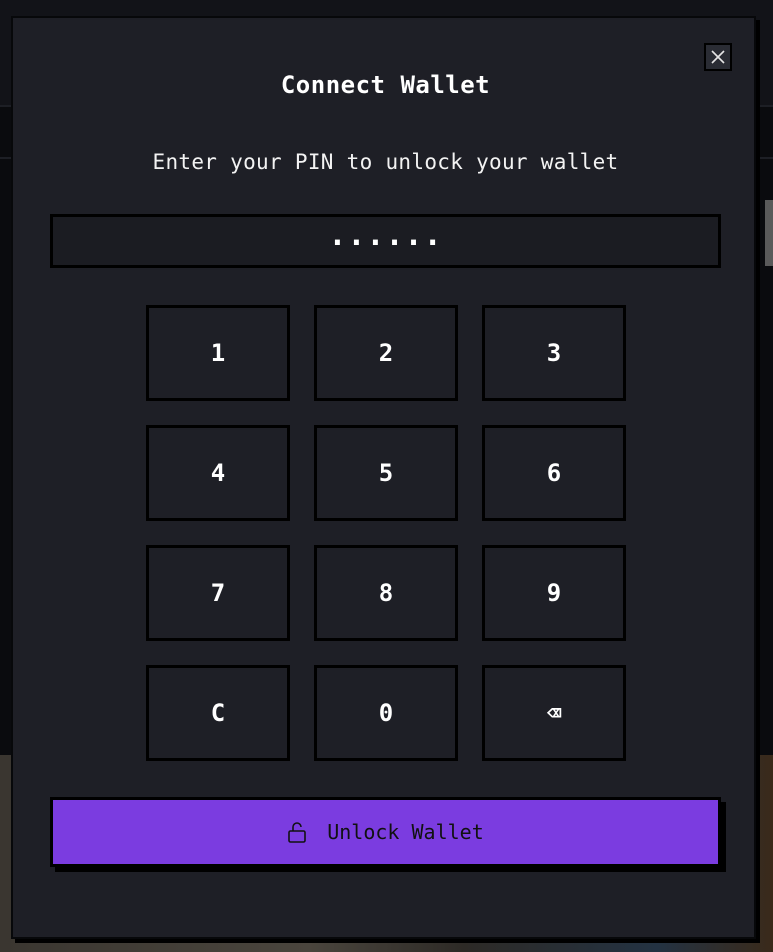  I want to click on keypad-key-6: 6, so click(554, 473).